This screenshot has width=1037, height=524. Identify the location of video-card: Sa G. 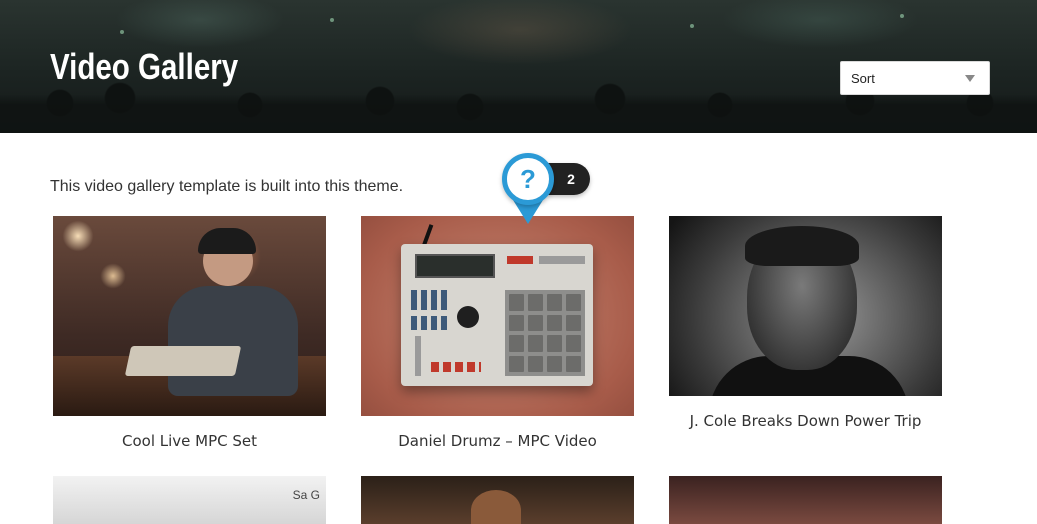
(189, 500).